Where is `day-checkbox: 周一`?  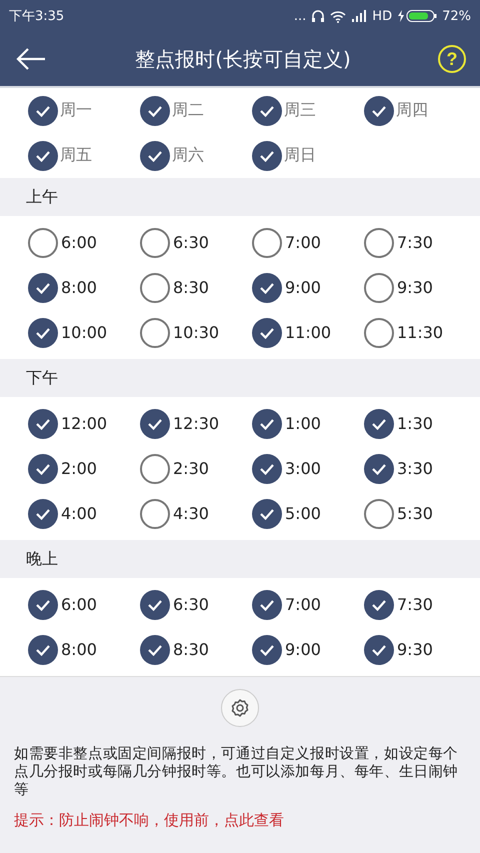 day-checkbox: 周一 is located at coordinates (84, 110).